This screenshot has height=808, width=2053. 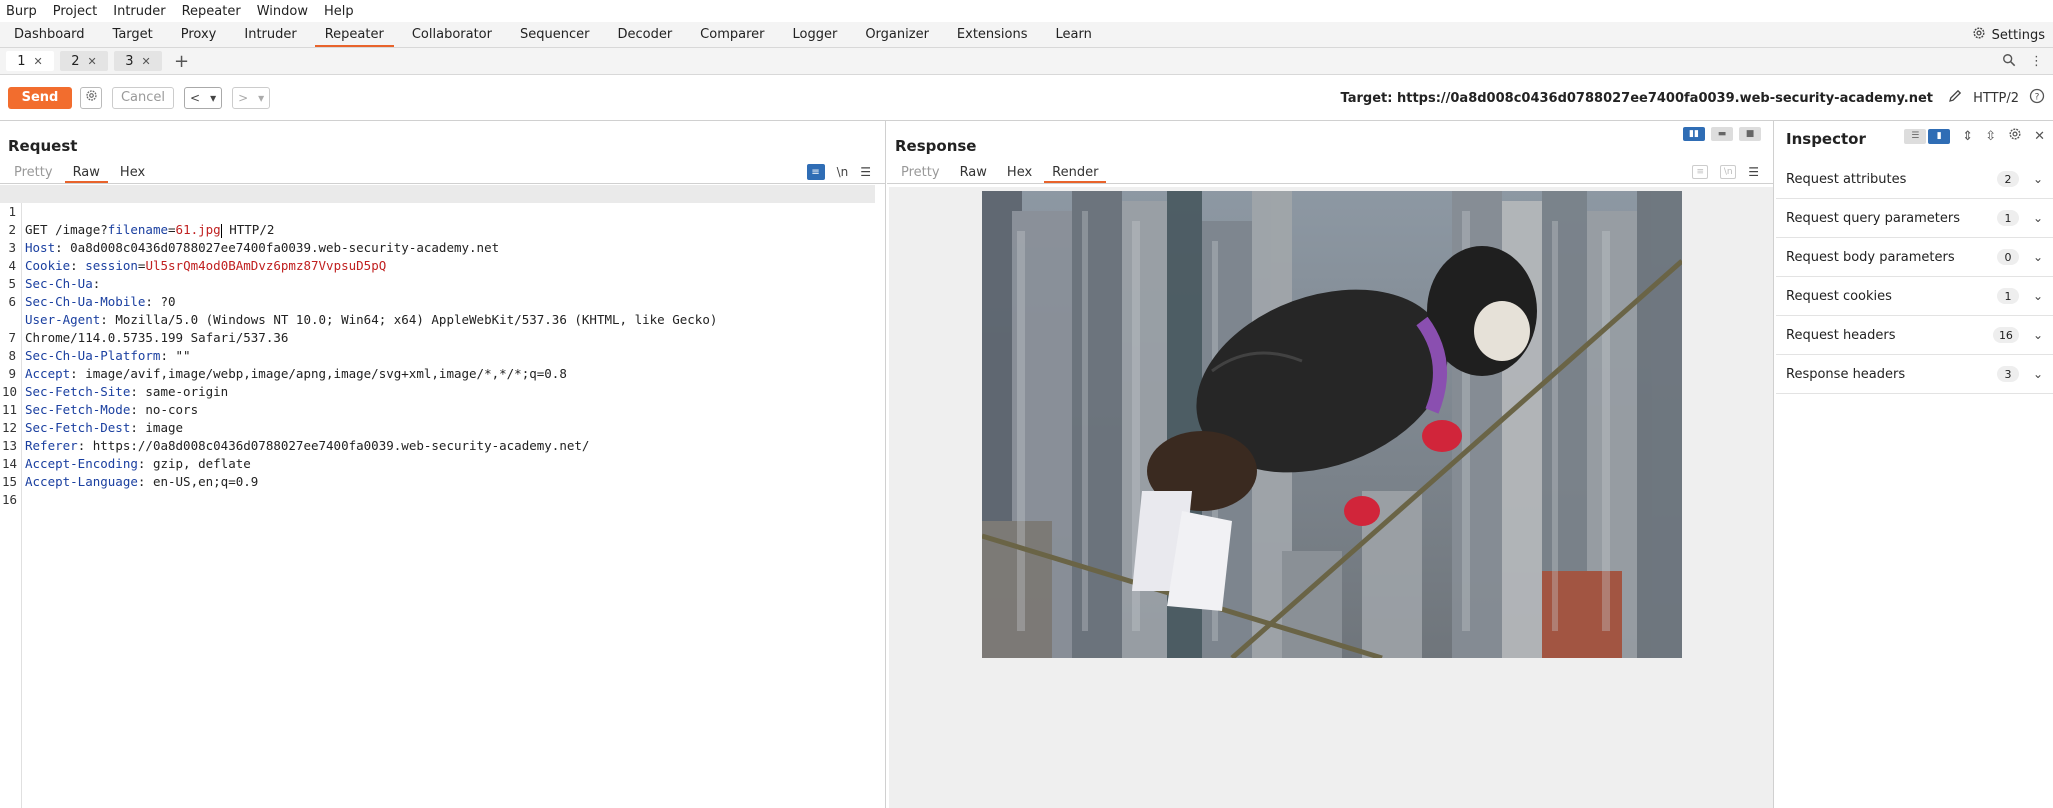 What do you see at coordinates (1955, 98) in the screenshot?
I see `edit-pencil-icon` at bounding box center [1955, 98].